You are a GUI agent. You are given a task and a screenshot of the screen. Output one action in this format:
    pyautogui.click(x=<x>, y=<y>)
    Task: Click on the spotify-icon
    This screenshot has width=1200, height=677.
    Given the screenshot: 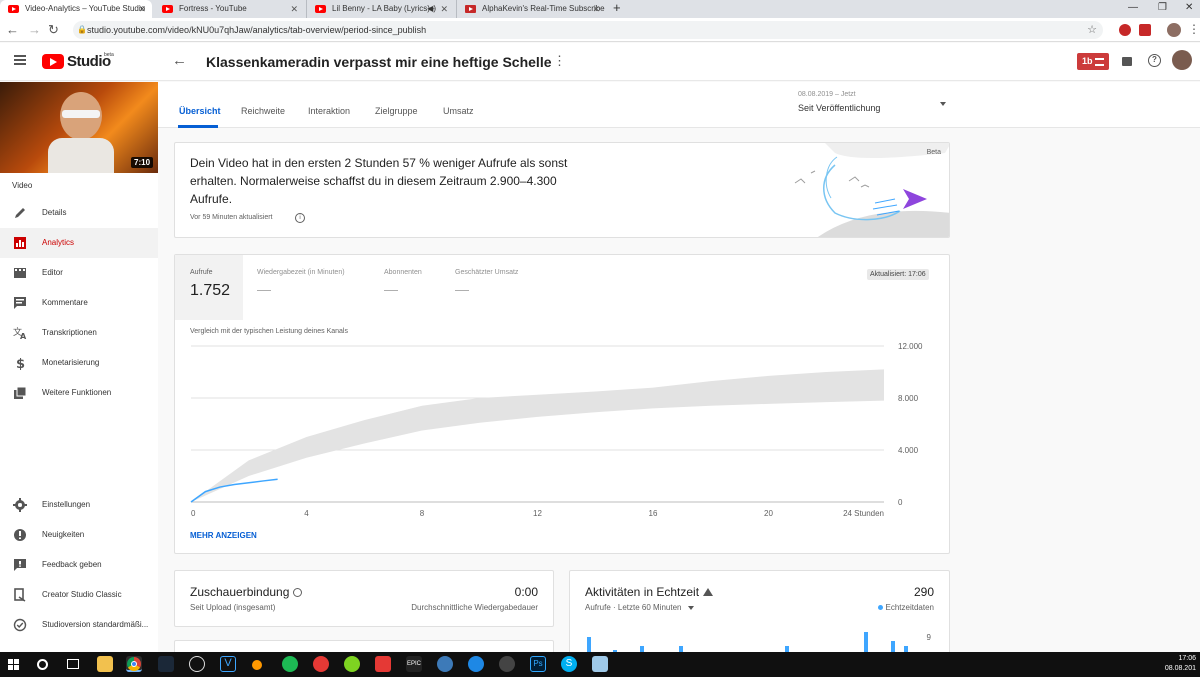 What is the action you would take?
    pyautogui.click(x=290, y=664)
    